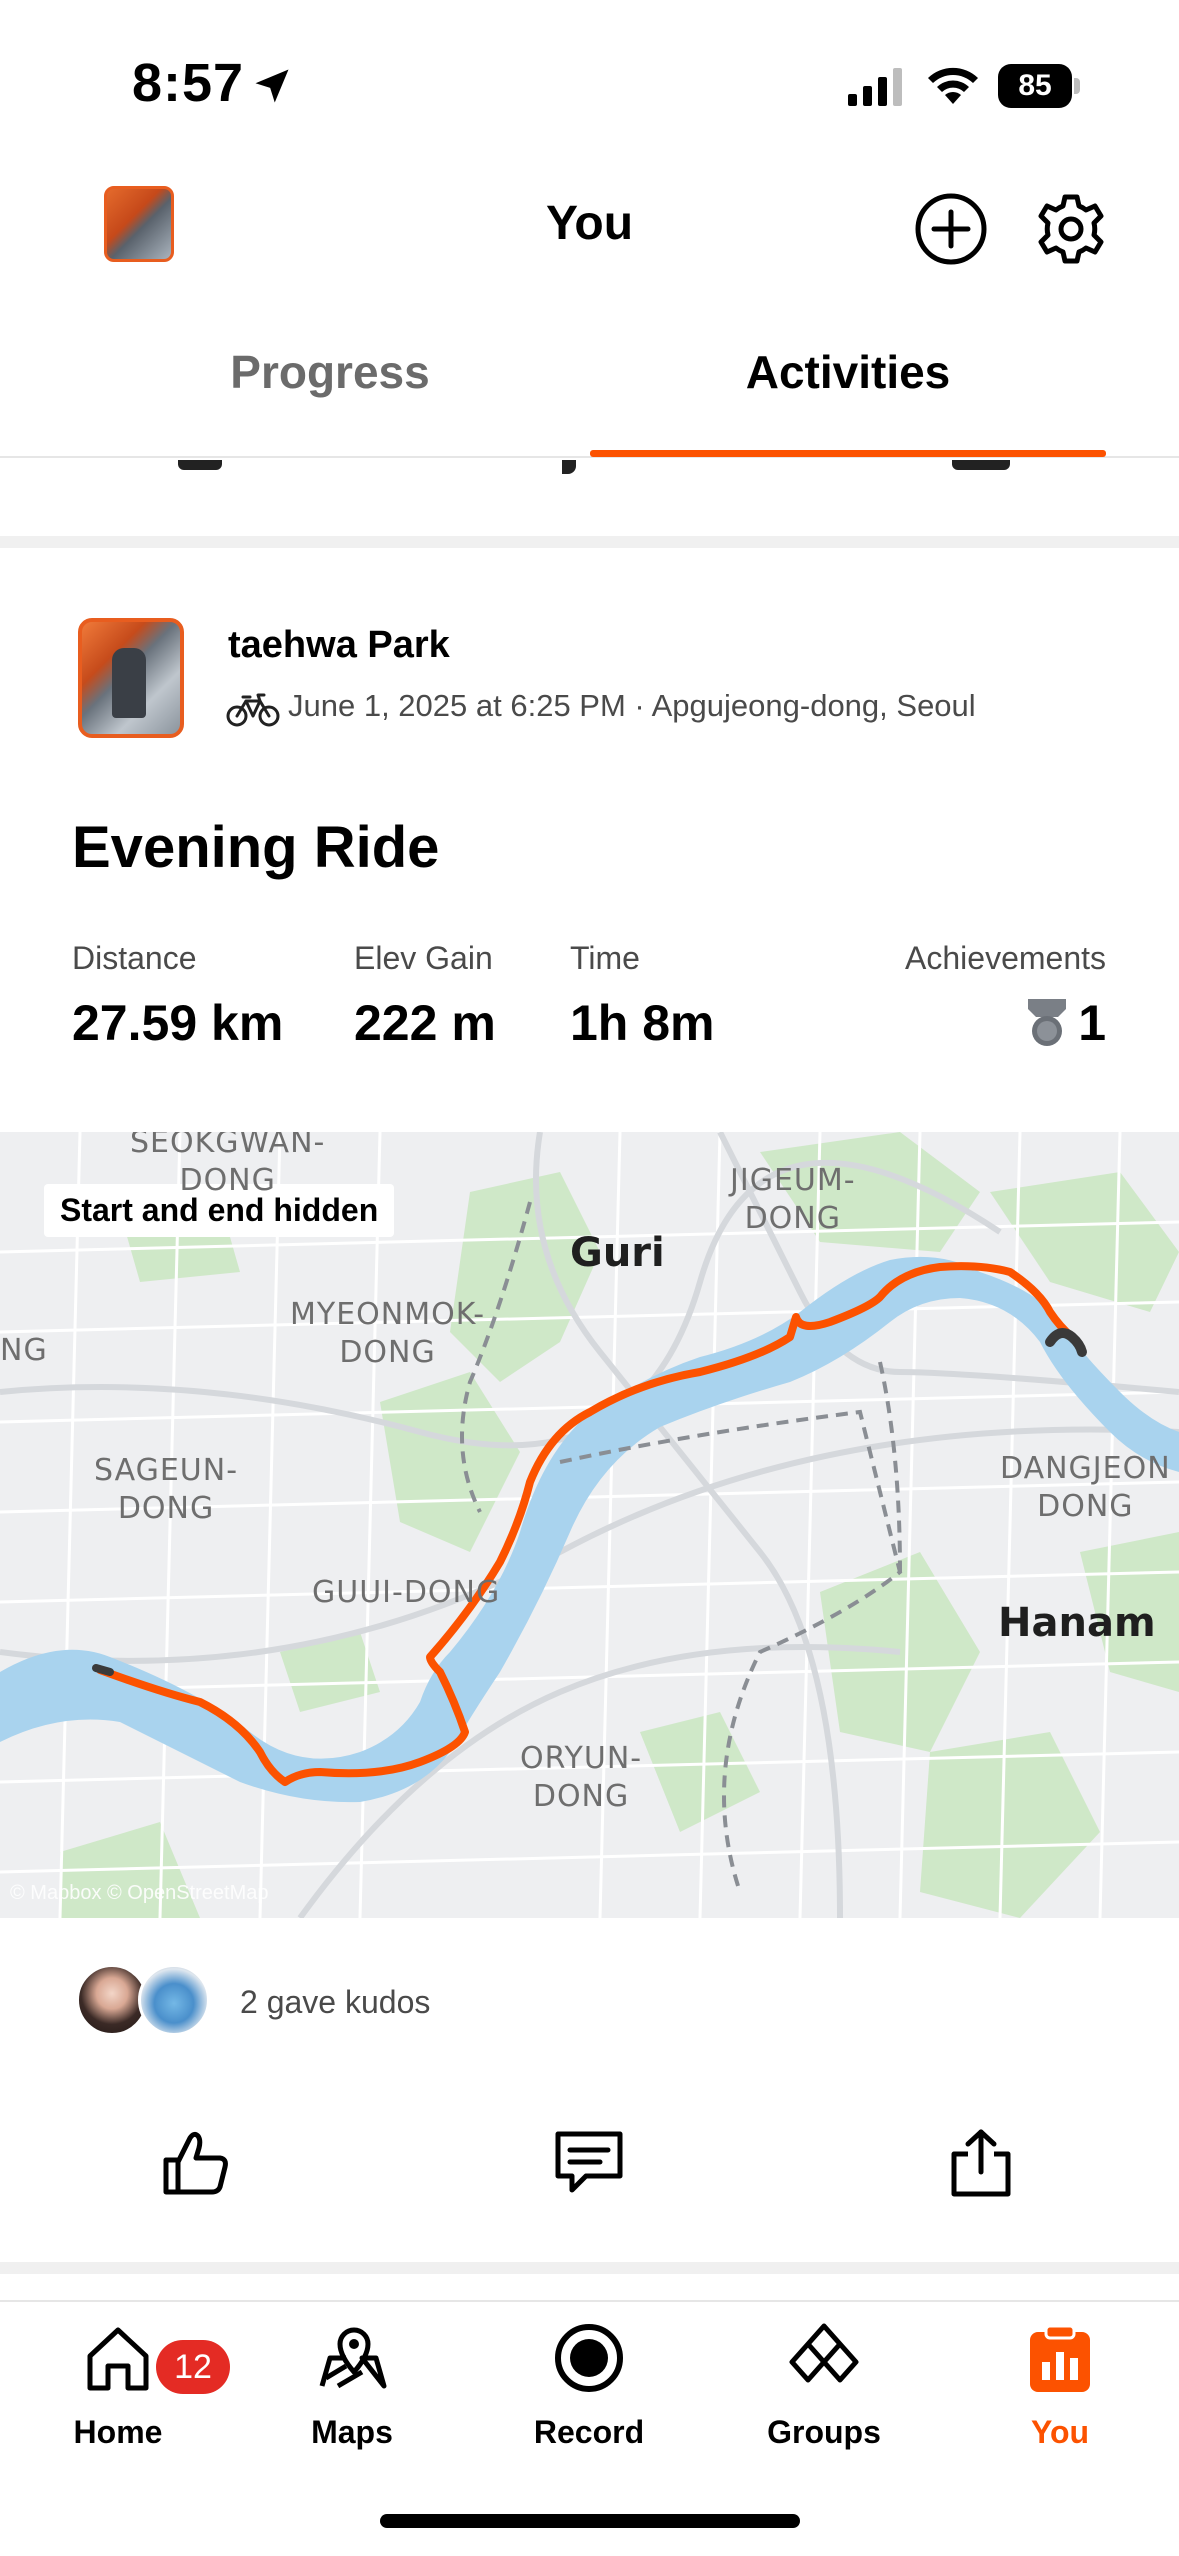 This screenshot has width=1179, height=2556. Describe the element at coordinates (406, 1592) in the screenshot. I see `map-label-guui: GUUI-DONG` at that location.